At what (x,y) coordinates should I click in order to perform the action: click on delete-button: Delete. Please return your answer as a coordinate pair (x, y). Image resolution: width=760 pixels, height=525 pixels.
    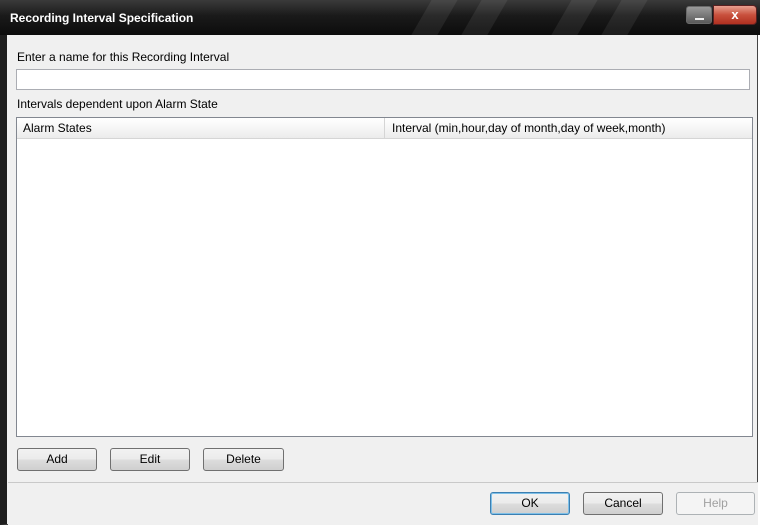
    Looking at the image, I should click on (243, 459).